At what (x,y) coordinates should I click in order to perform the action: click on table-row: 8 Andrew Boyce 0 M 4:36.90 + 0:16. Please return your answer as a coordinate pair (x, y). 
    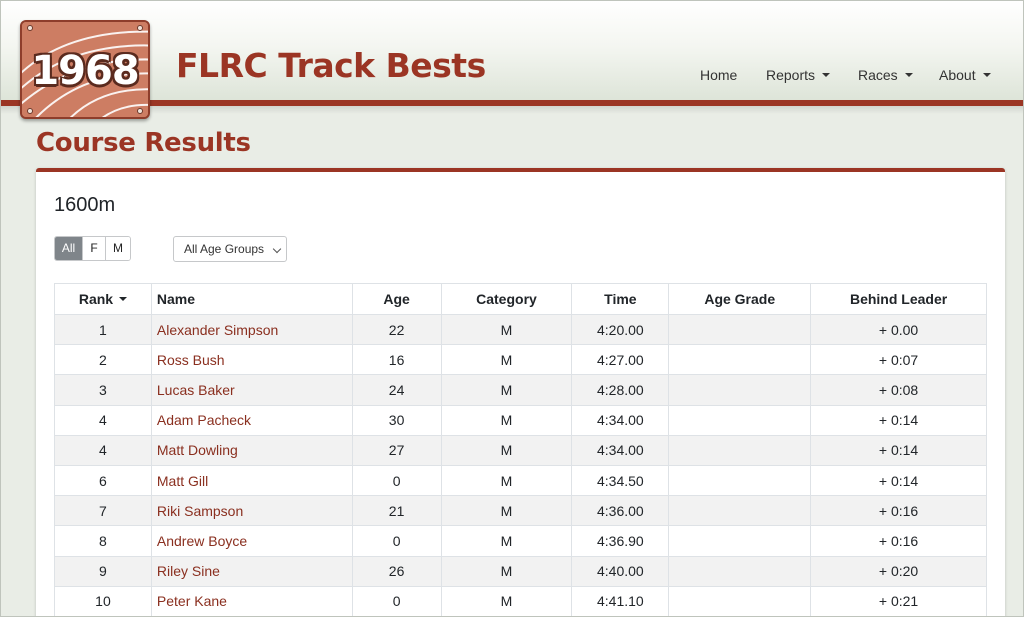
    Looking at the image, I should click on (520, 541).